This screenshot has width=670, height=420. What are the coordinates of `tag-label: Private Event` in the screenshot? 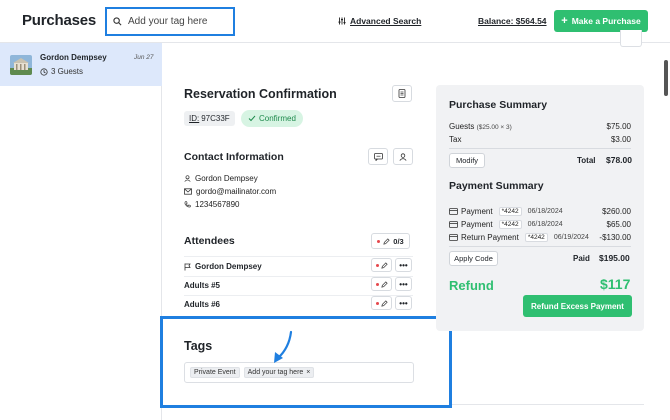 It's located at (215, 372).